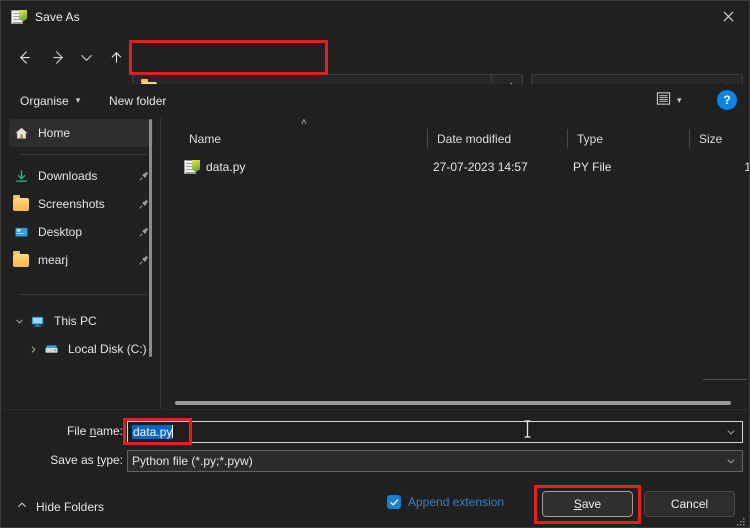 This screenshot has width=750, height=528. I want to click on downloads-icon, so click(21, 176).